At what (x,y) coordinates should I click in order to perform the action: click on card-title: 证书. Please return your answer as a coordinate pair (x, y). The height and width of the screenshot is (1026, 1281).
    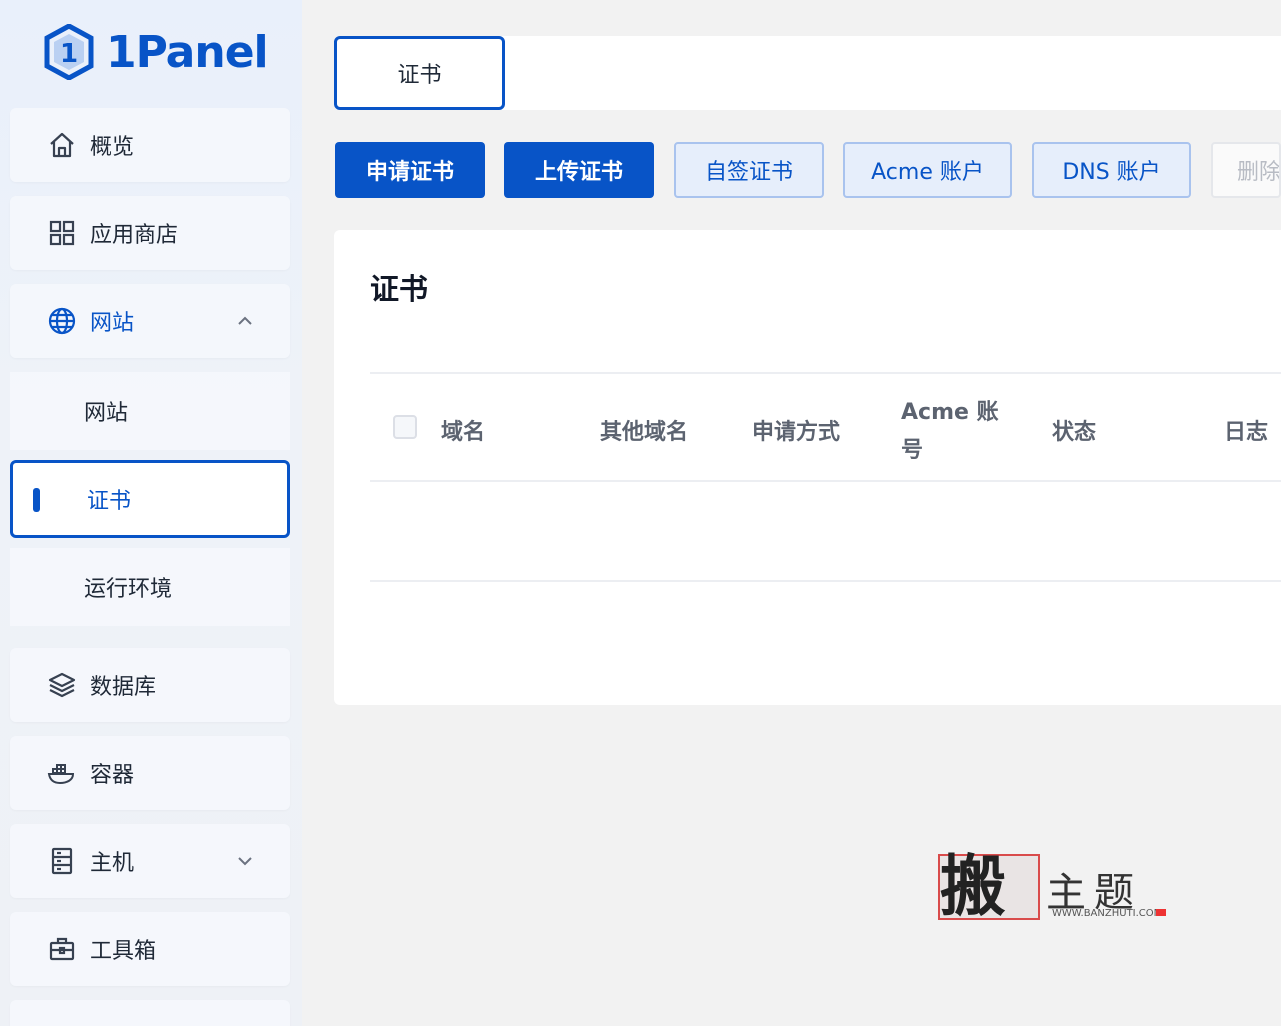
    Looking at the image, I should click on (399, 289).